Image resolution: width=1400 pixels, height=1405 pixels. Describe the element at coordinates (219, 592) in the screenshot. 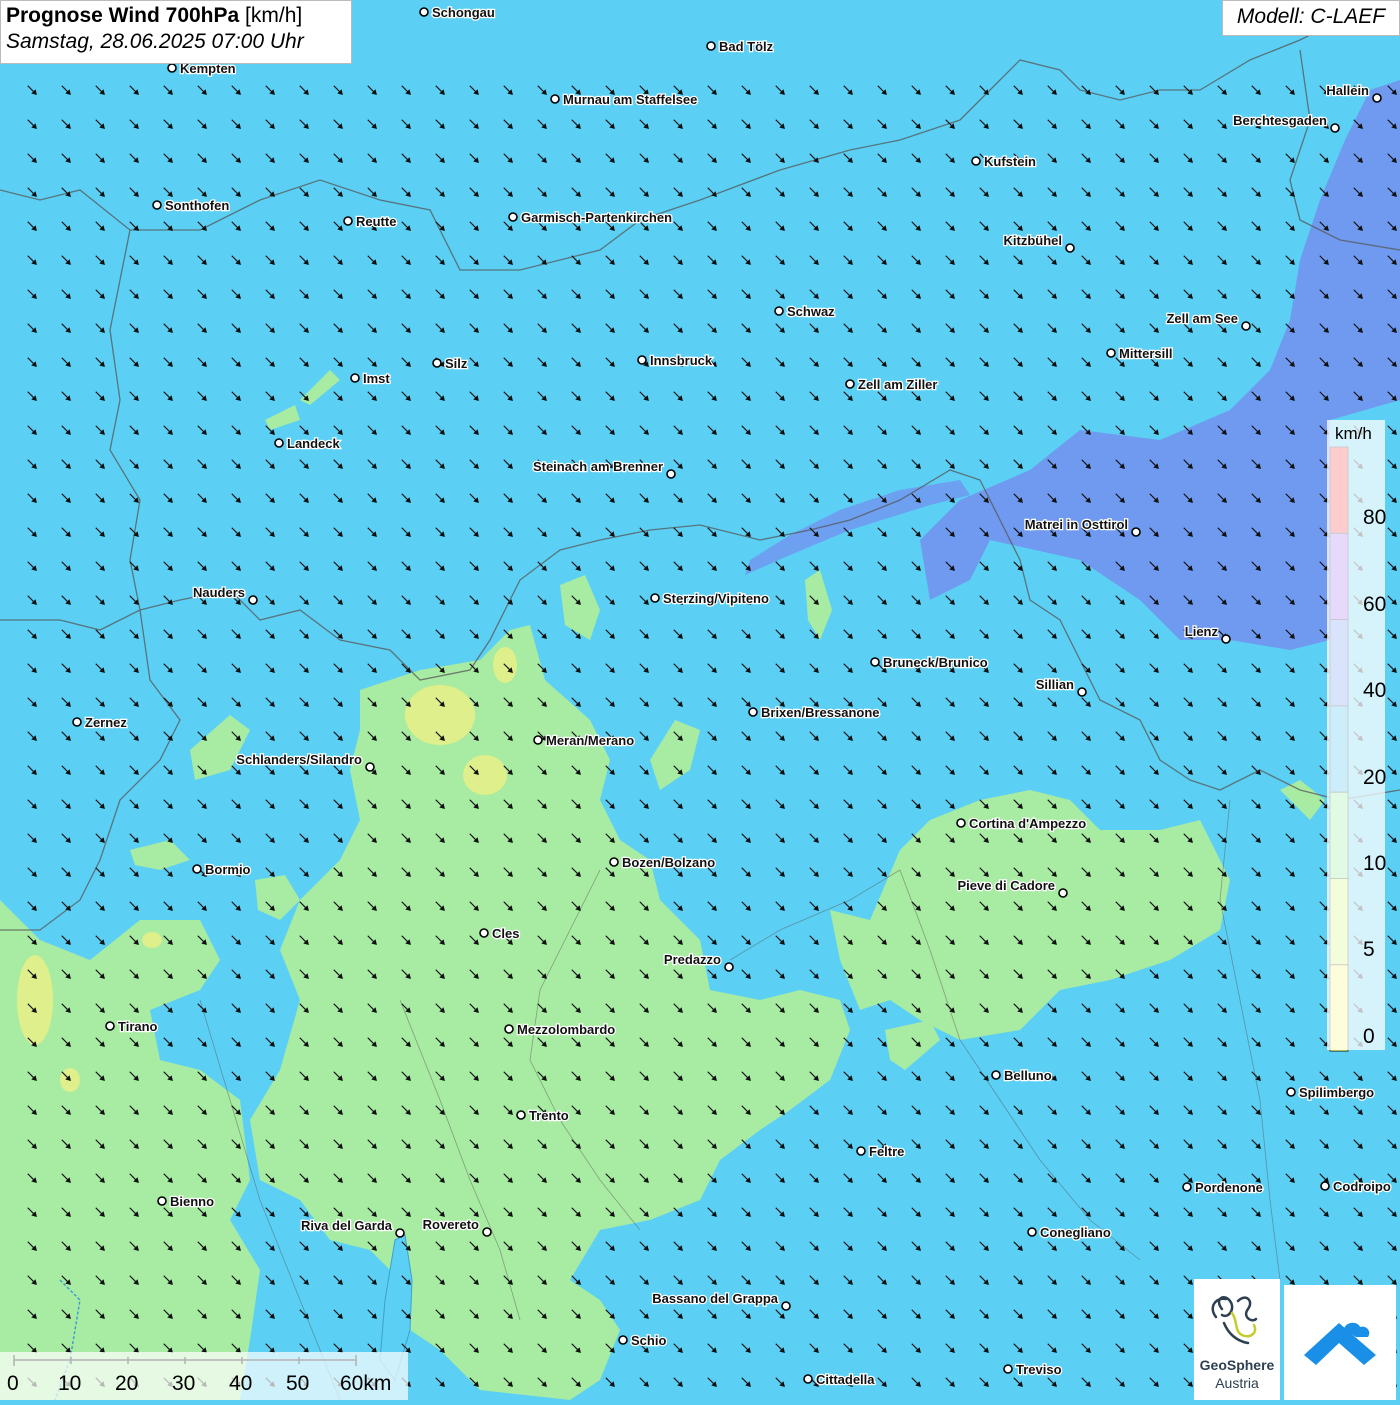

I see `city-label: Nauders` at that location.